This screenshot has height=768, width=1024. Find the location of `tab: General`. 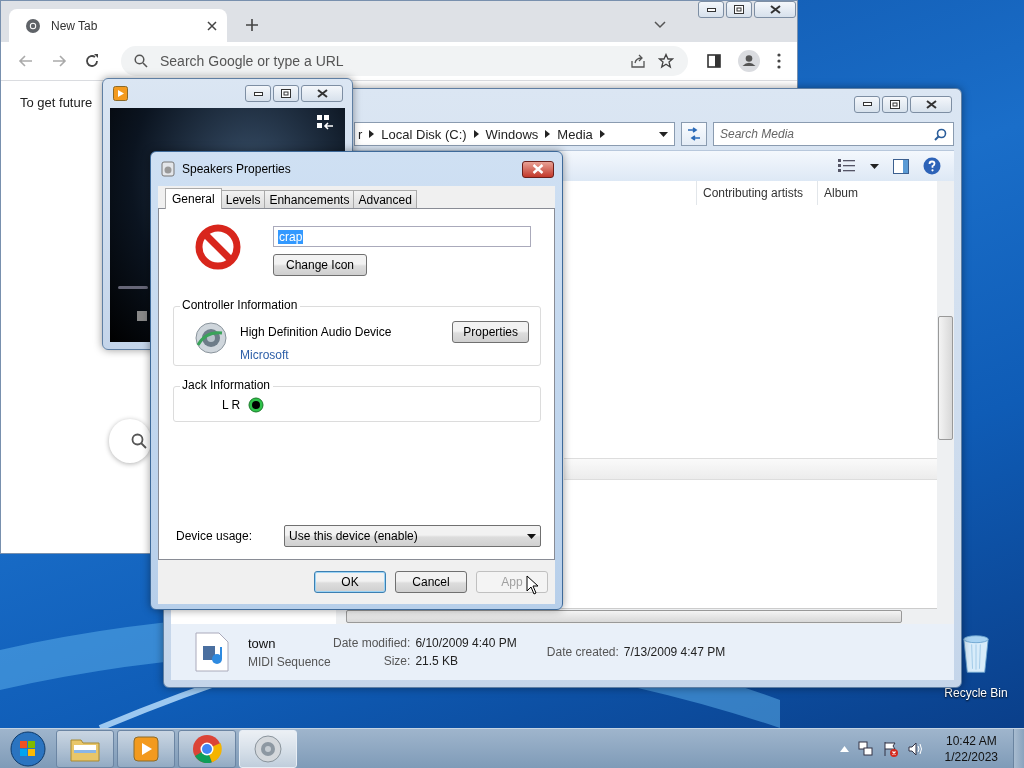

tab: General is located at coordinates (193, 198).